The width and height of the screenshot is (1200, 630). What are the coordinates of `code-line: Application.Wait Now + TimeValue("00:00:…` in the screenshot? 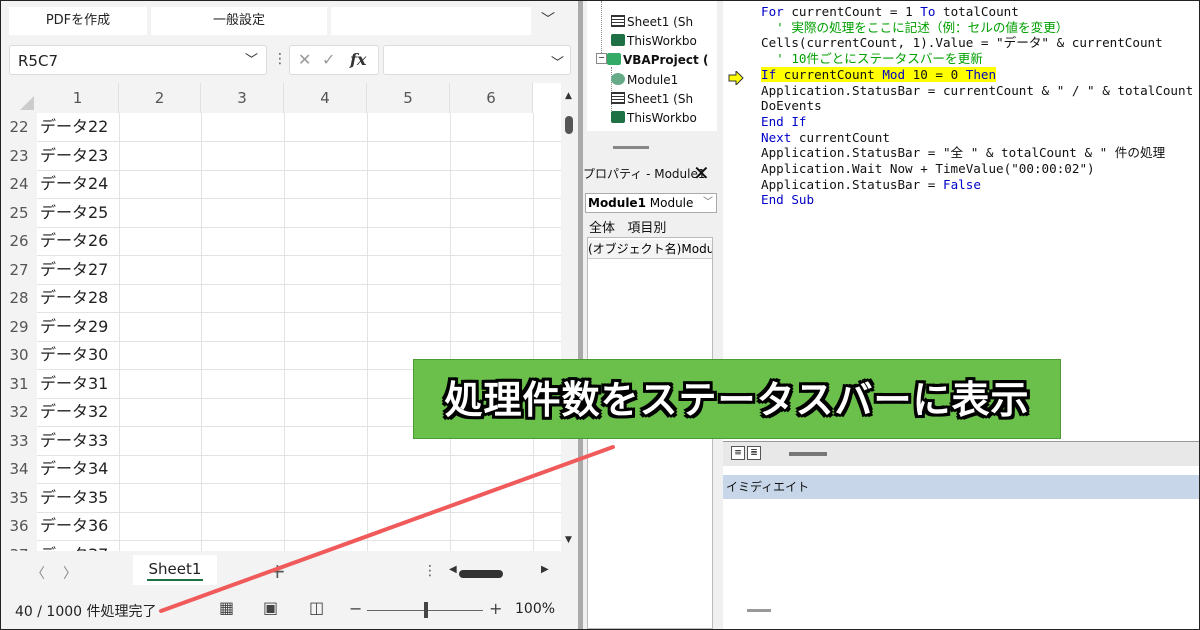 It's located at (928, 168).